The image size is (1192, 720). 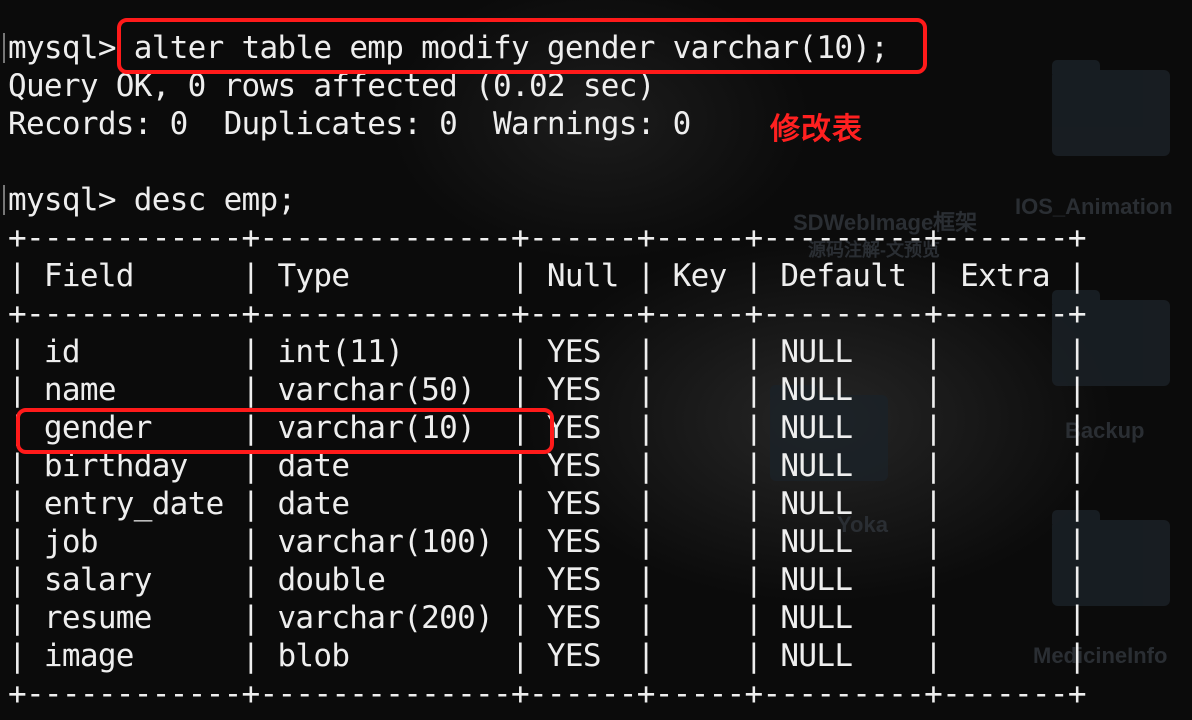 I want to click on table-row: | id | int(11) | YES | | NULL | |, so click(x=547, y=352).